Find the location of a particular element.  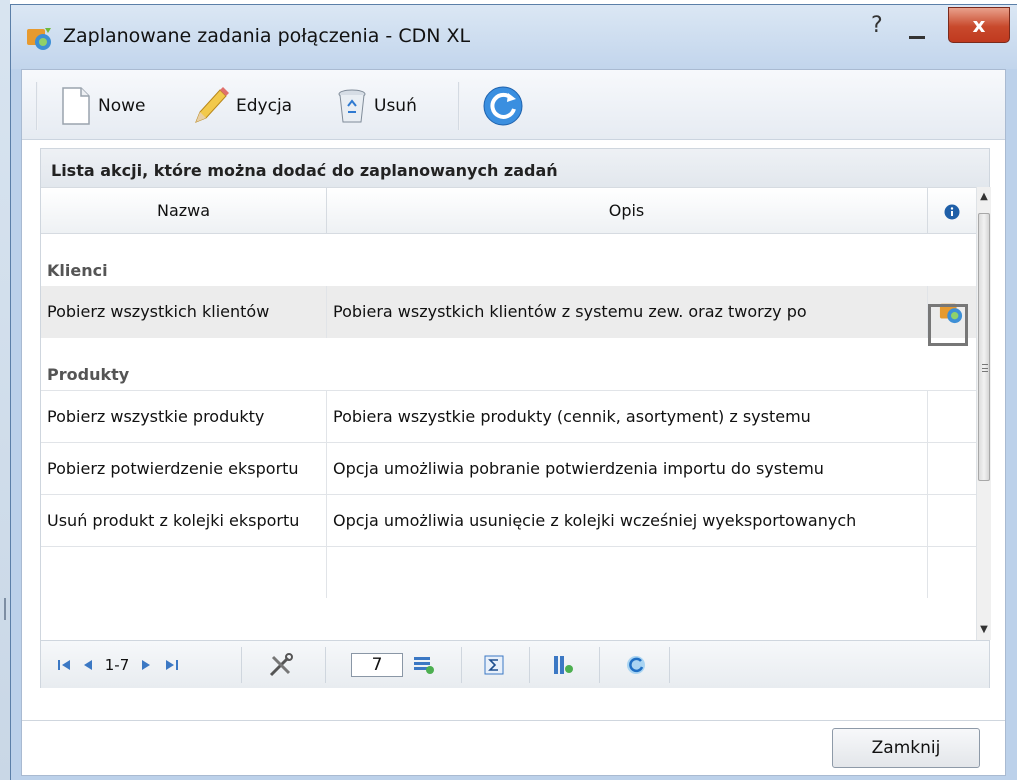

edit-button-label: Edycja is located at coordinates (264, 106).